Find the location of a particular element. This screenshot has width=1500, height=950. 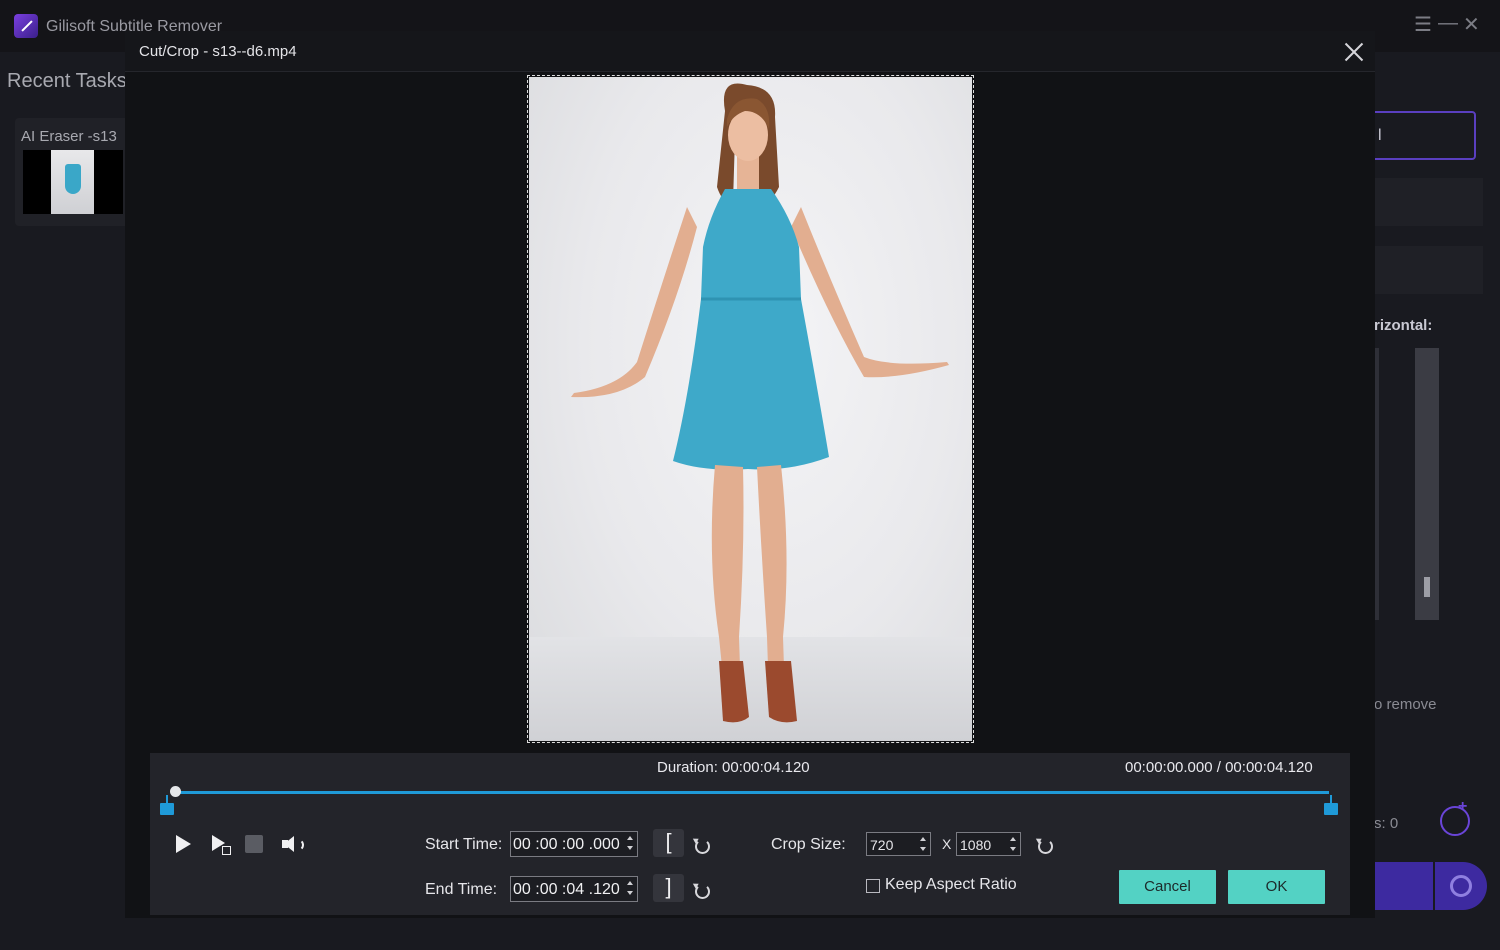

play-icon is located at coordinates (184, 844).